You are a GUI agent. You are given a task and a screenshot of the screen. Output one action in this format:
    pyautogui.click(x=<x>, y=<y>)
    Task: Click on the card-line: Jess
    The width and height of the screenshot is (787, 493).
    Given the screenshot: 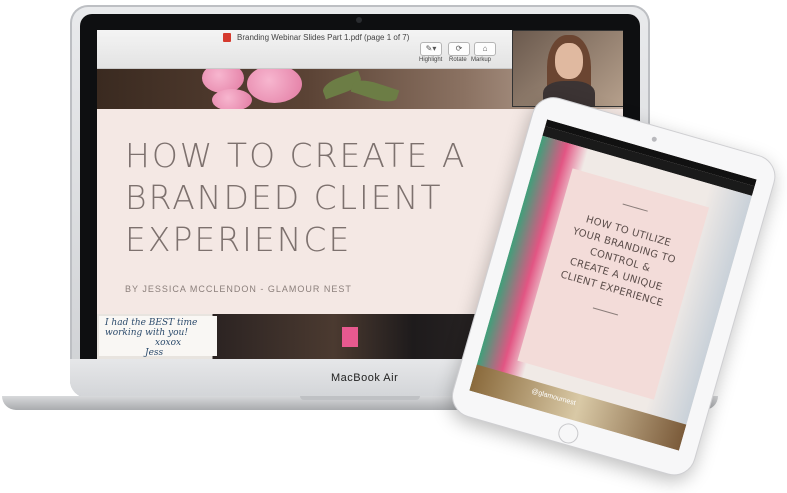 What is the action you would take?
    pyautogui.click(x=154, y=353)
    